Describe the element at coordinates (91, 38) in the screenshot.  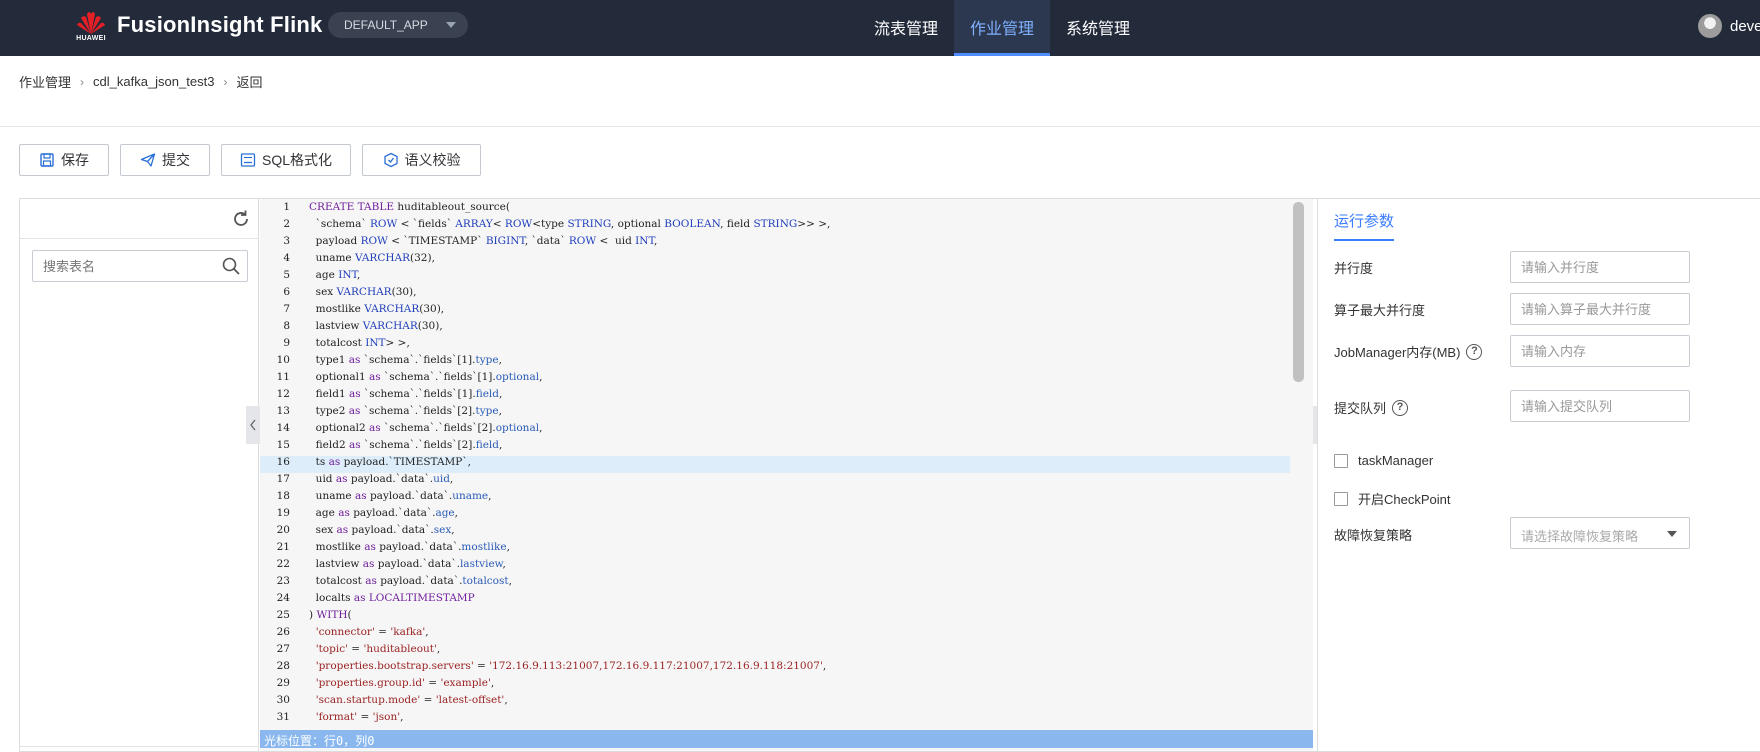
I see `huawei-logo-text: HUAWEI` at that location.